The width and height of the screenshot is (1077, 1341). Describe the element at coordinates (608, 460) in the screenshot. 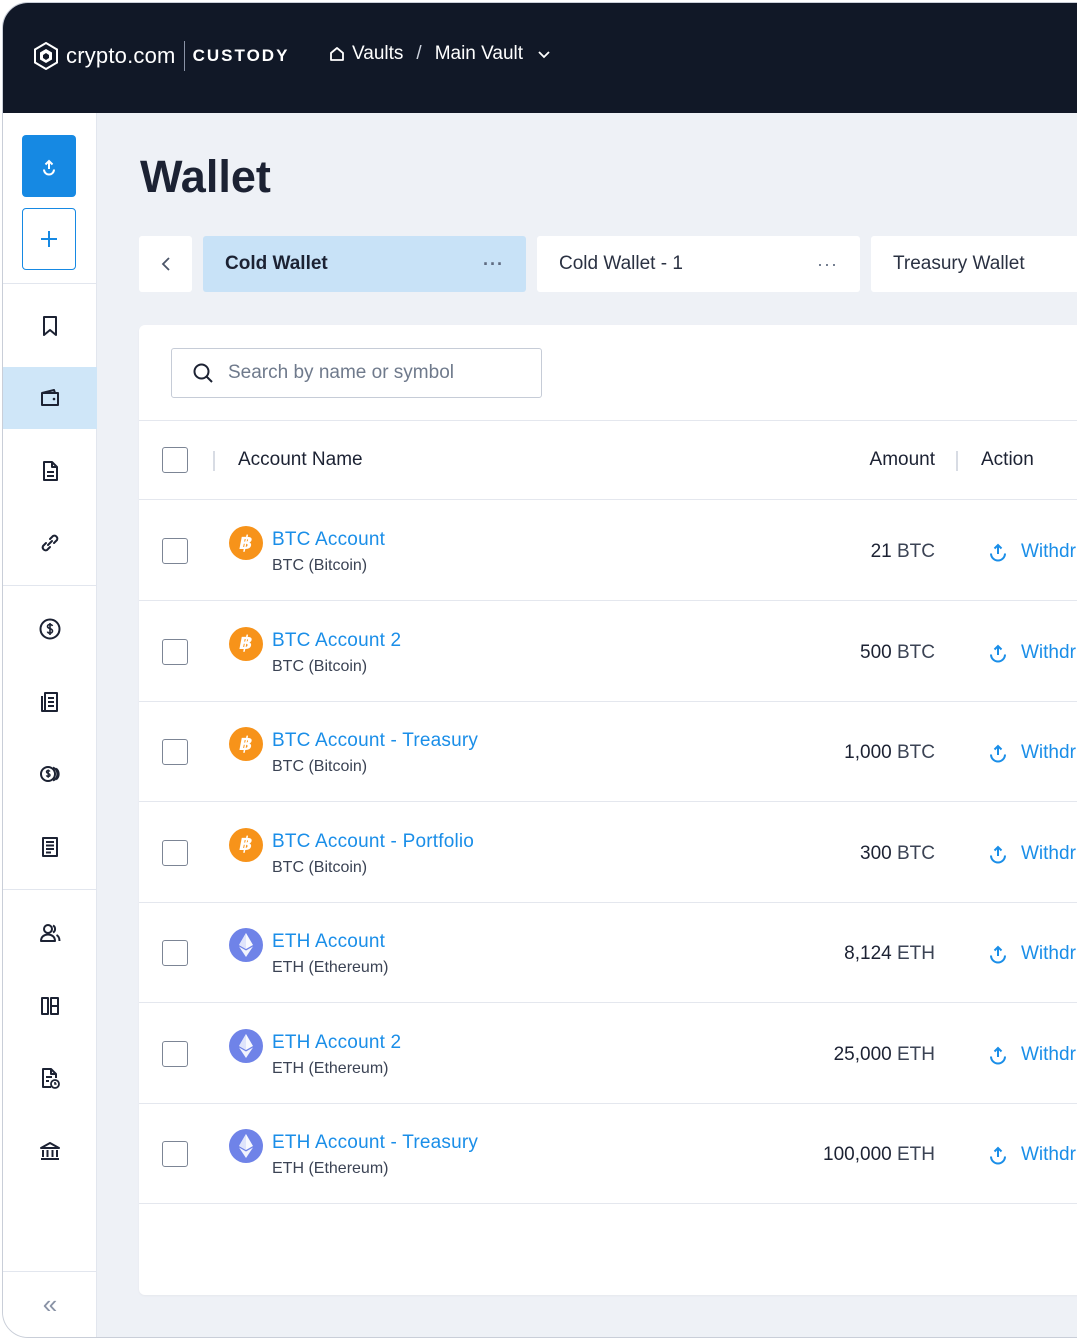

I see `table-header: Account Name Amount Action` at that location.